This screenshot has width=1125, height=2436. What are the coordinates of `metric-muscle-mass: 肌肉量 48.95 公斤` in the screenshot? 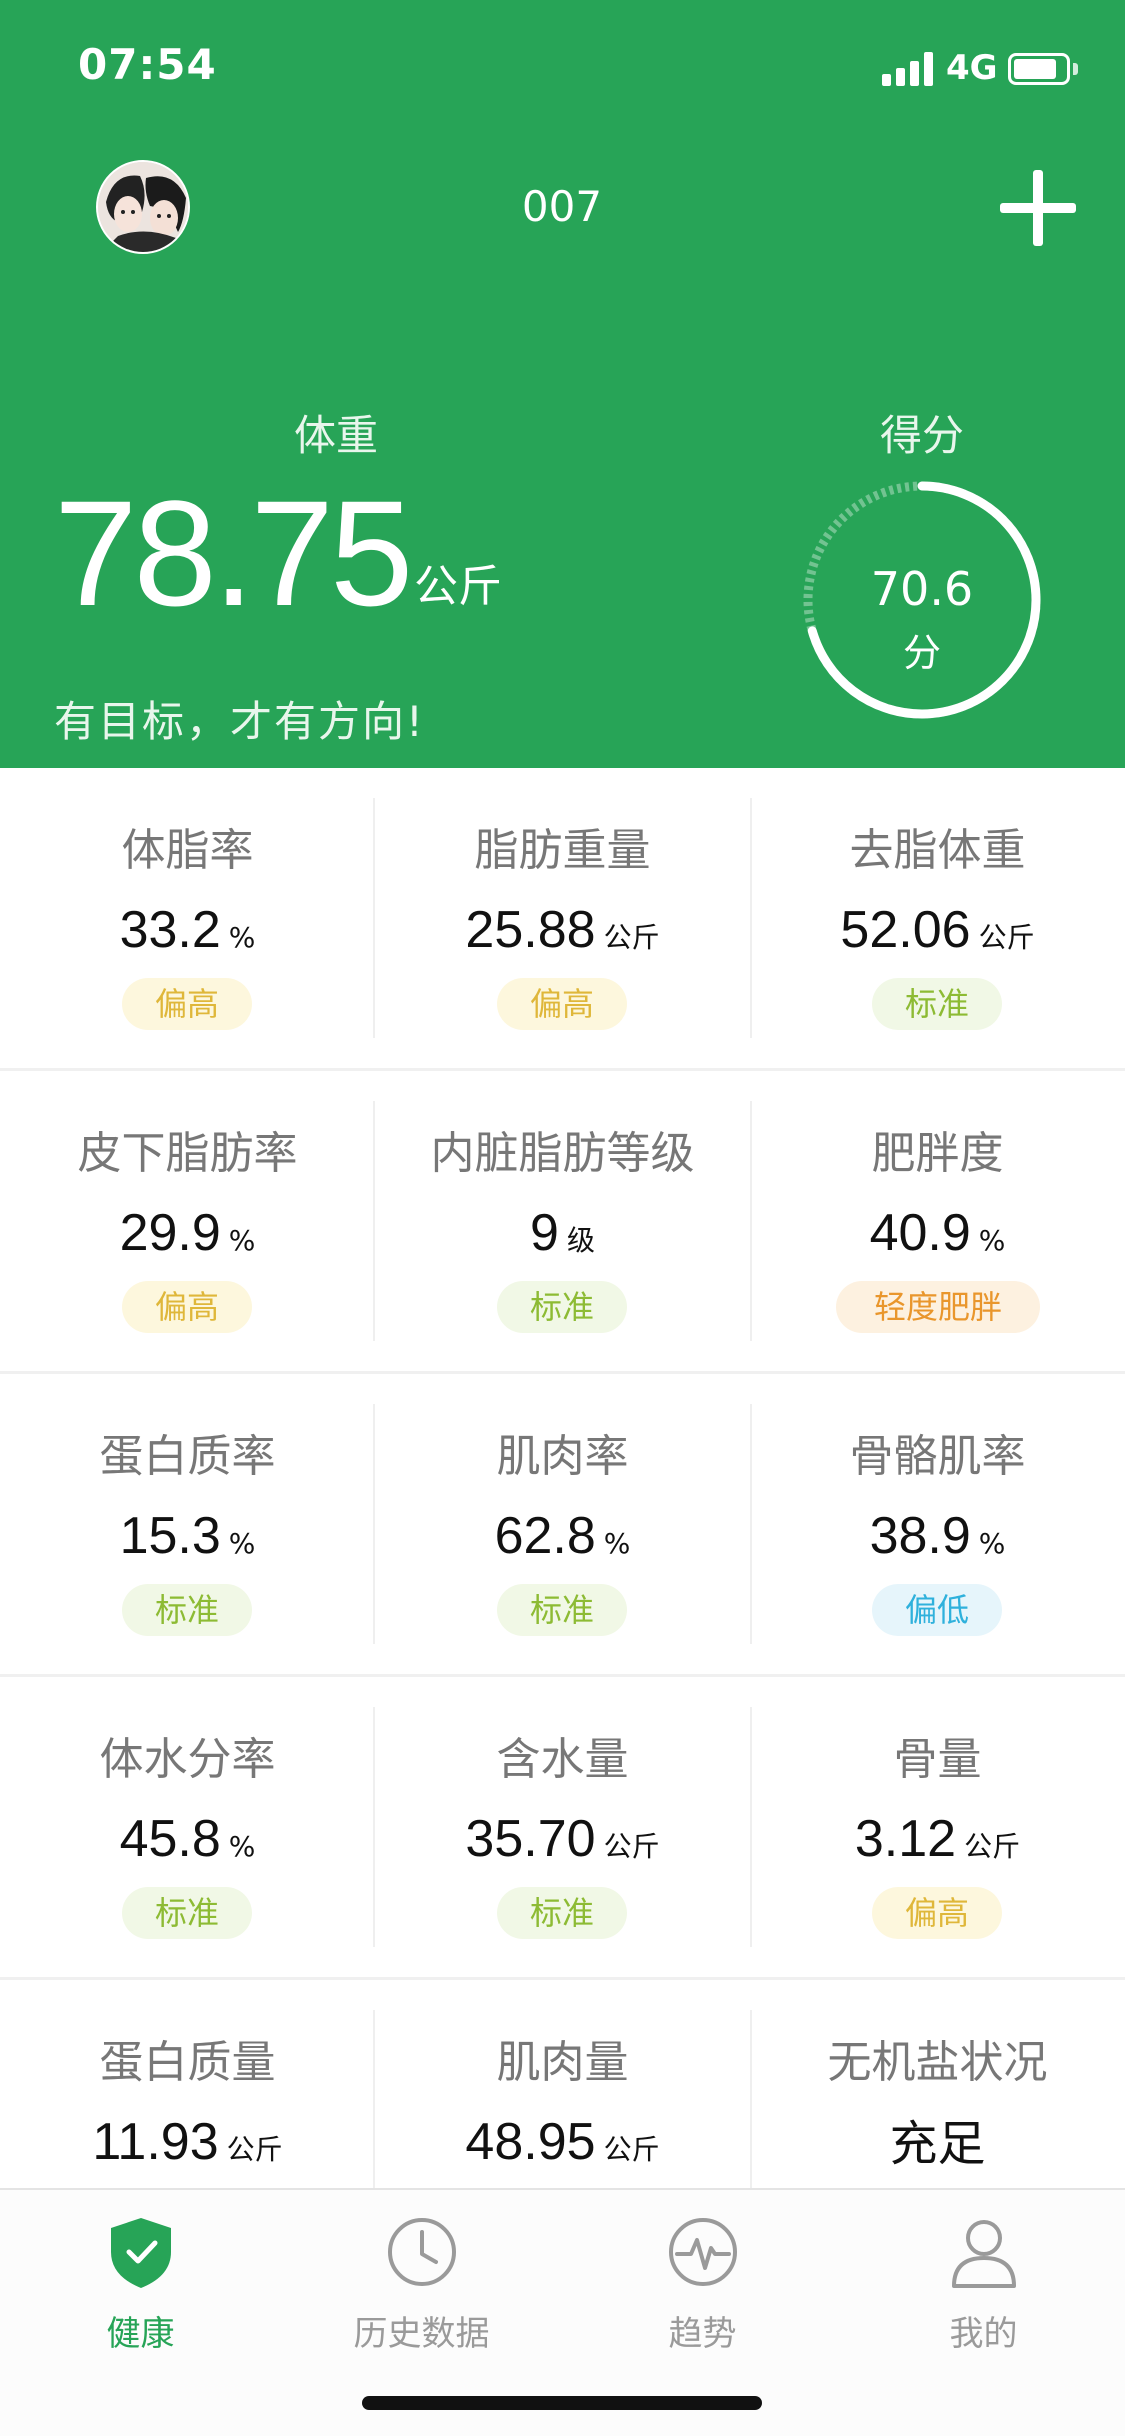 It's located at (562, 2084).